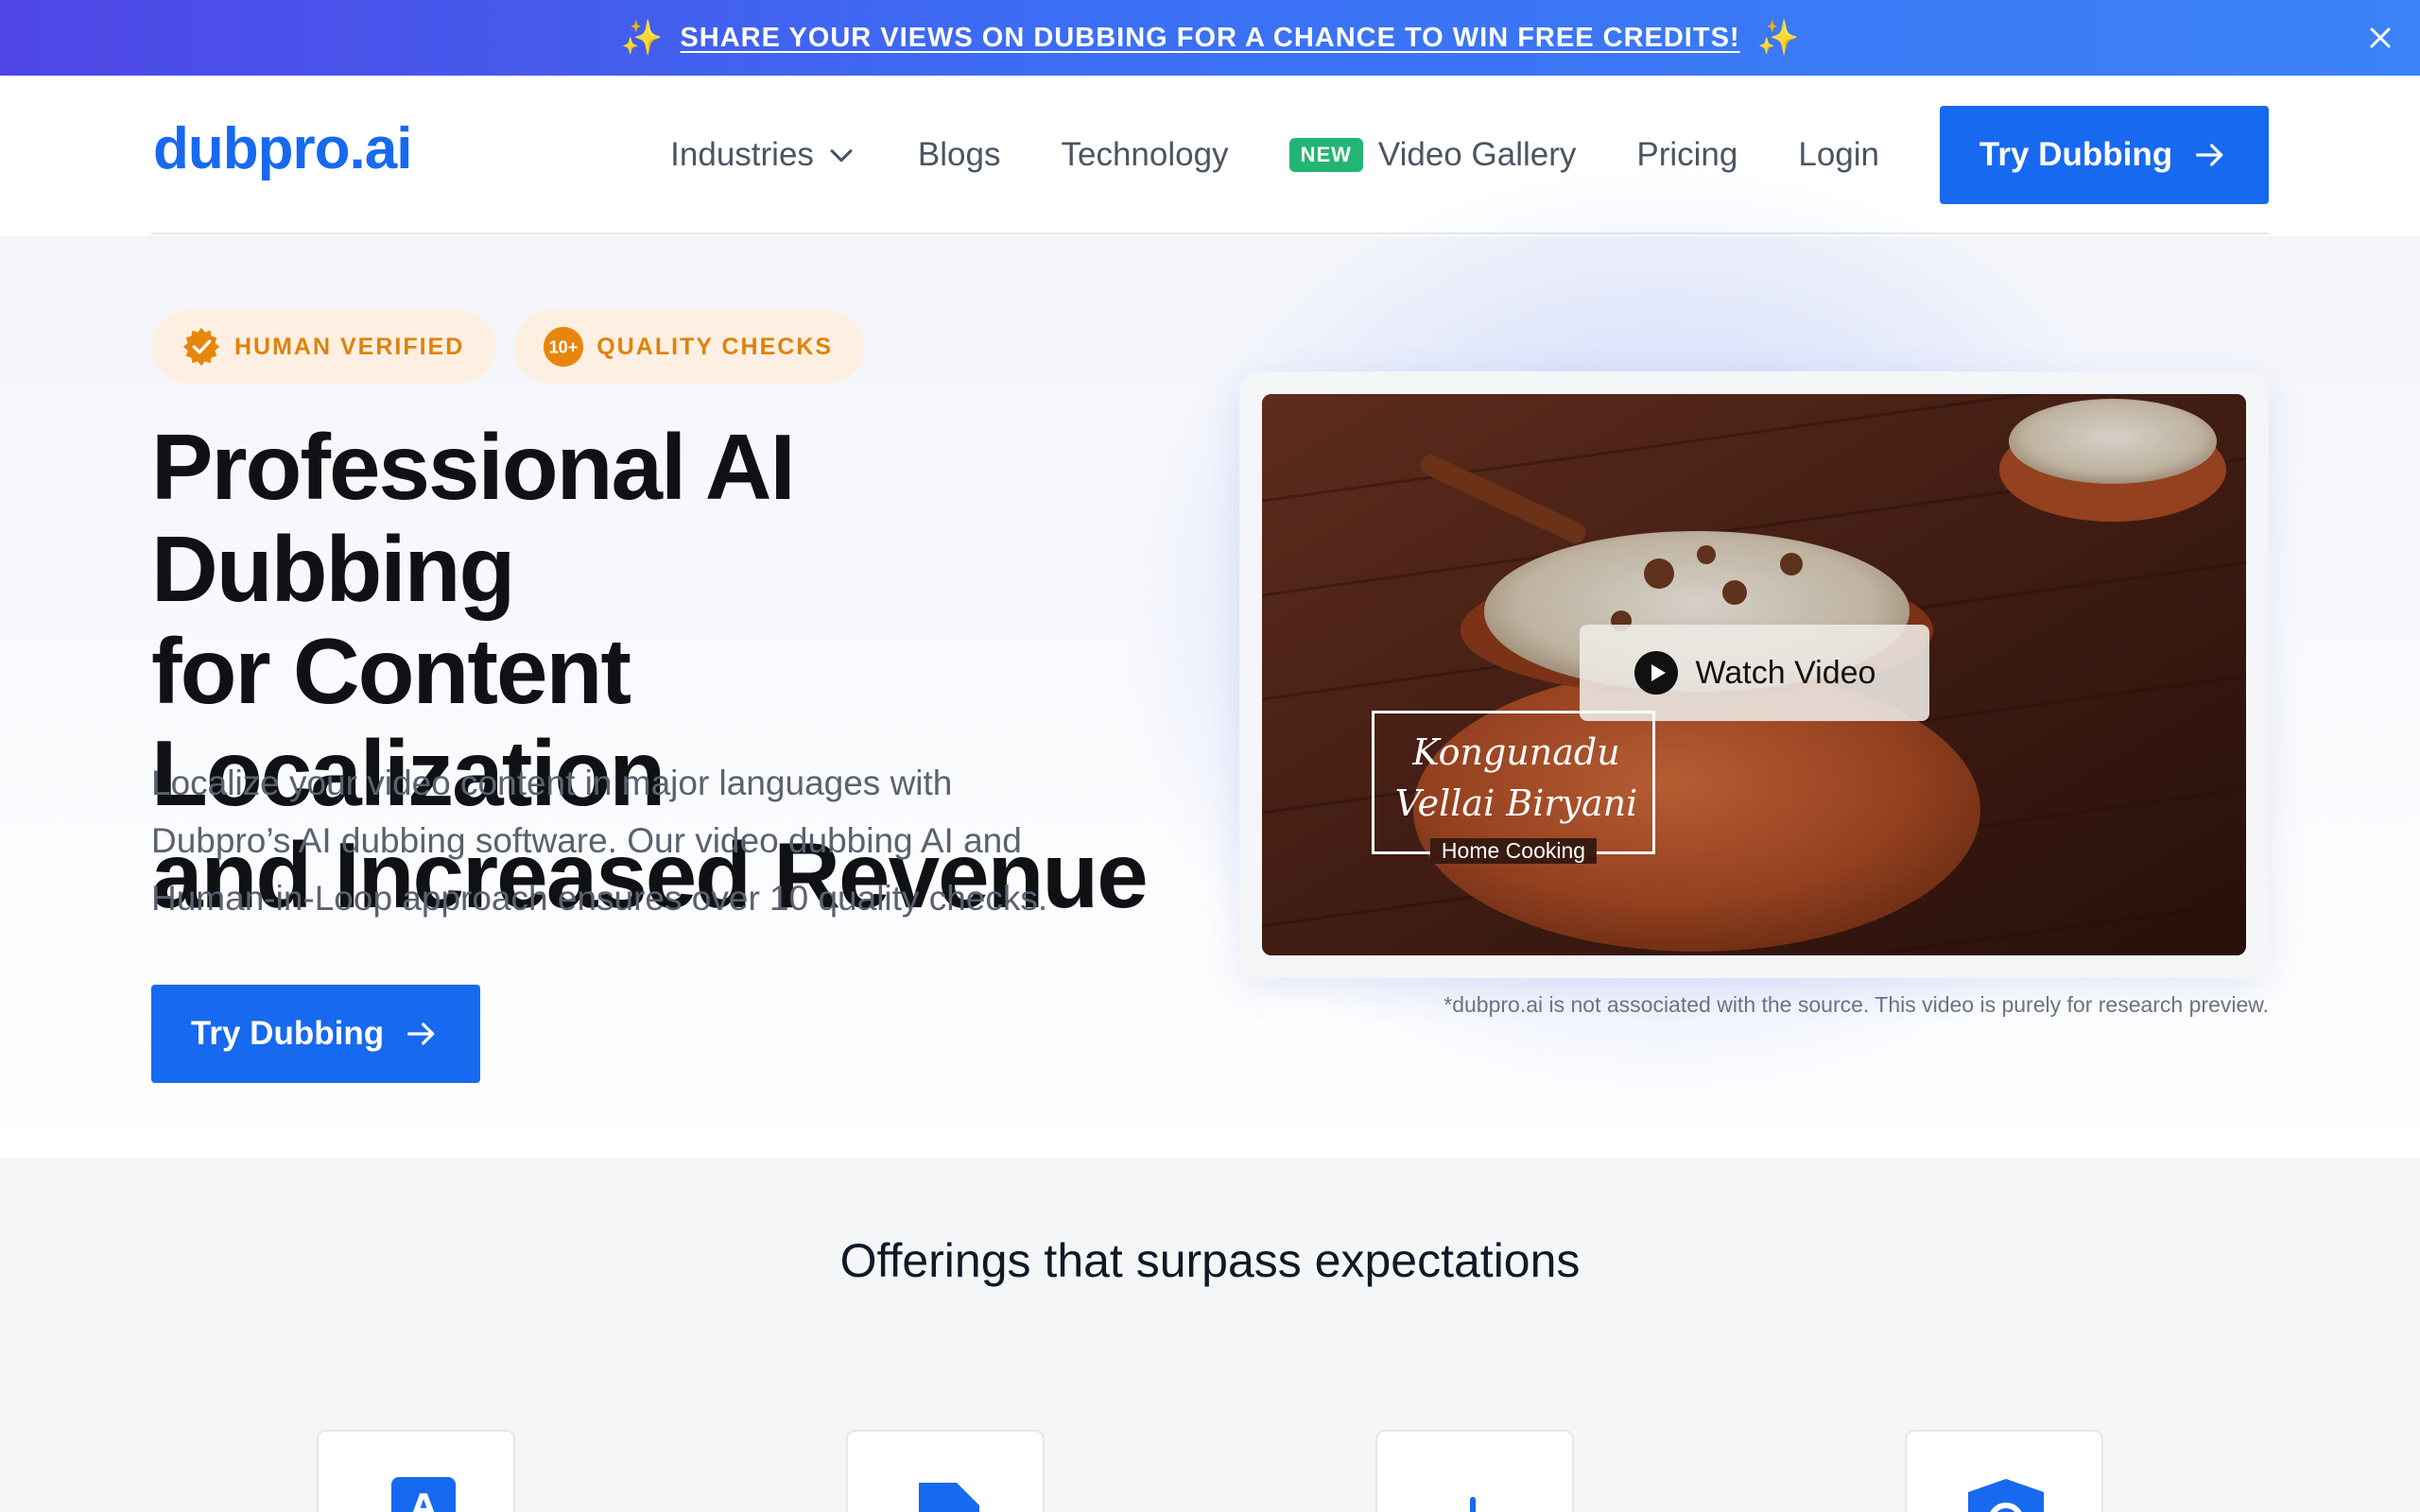 This screenshot has height=1512, width=2420. What do you see at coordinates (842, 156) in the screenshot?
I see `chevron-down-icon` at bounding box center [842, 156].